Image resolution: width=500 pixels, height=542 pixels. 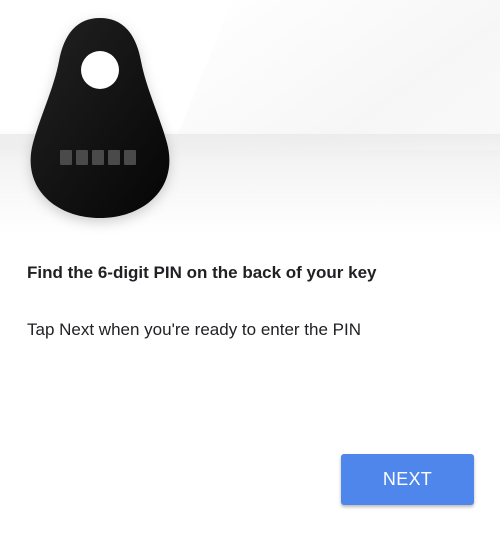 What do you see at coordinates (98, 157) in the screenshot?
I see `pin-dots` at bounding box center [98, 157].